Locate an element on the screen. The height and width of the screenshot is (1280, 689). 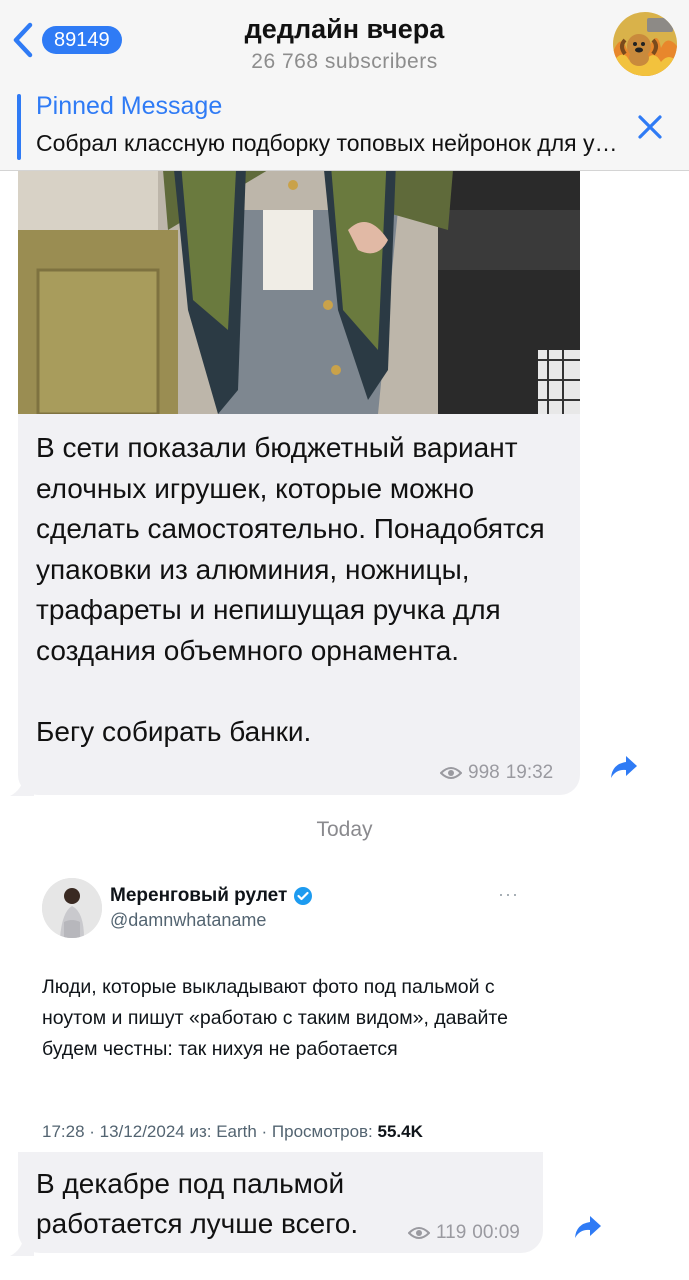
message-meta: 119 00:09 is located at coordinates (464, 1233).